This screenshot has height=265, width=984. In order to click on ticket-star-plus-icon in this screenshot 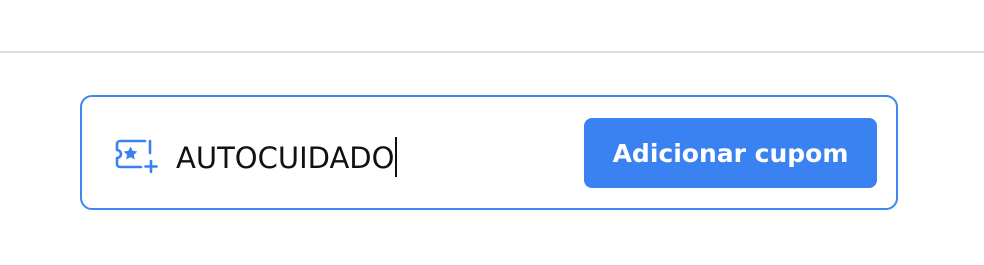, I will do `click(137, 155)`.